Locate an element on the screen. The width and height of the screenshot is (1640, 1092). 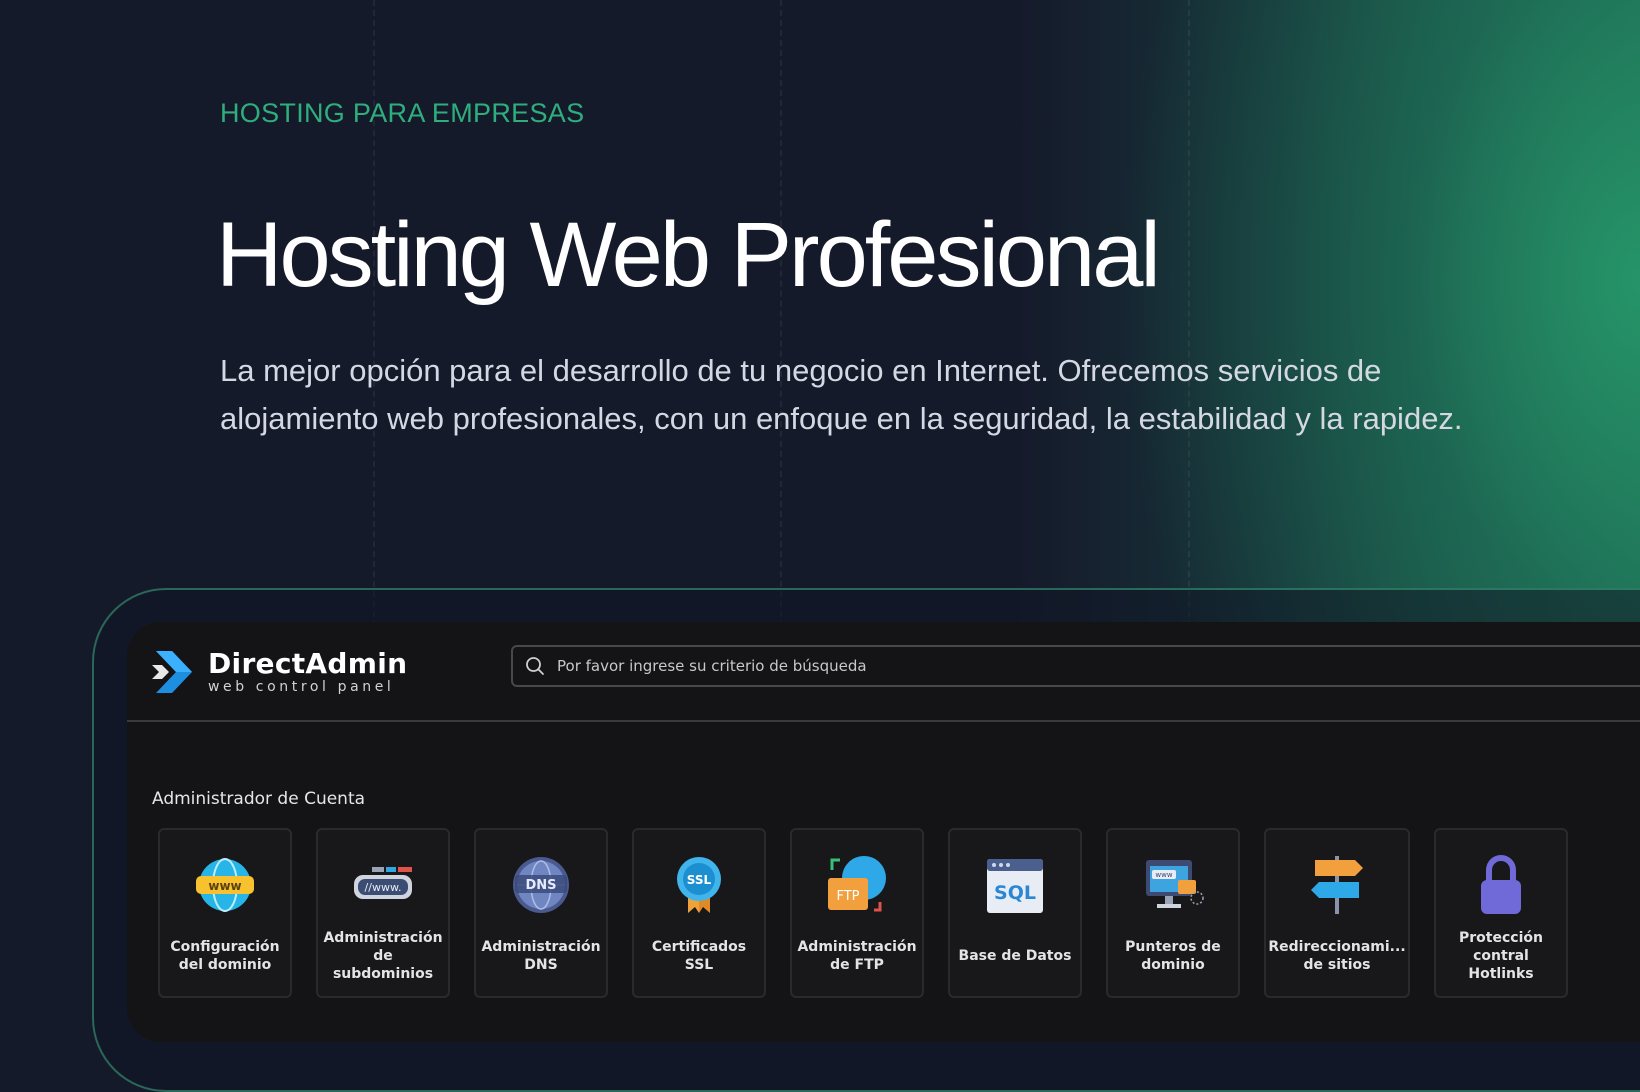
panel-header: DirectAdmin web control panel is located at coordinates (883, 672).